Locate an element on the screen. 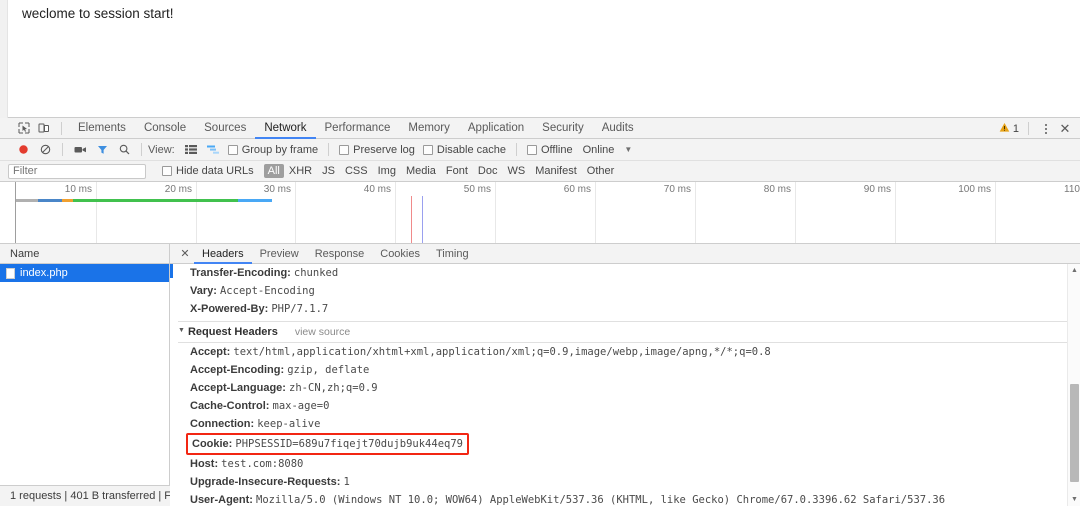 This screenshot has height=506, width=1080. detail-tab-cookies: Cookies is located at coordinates (400, 254).